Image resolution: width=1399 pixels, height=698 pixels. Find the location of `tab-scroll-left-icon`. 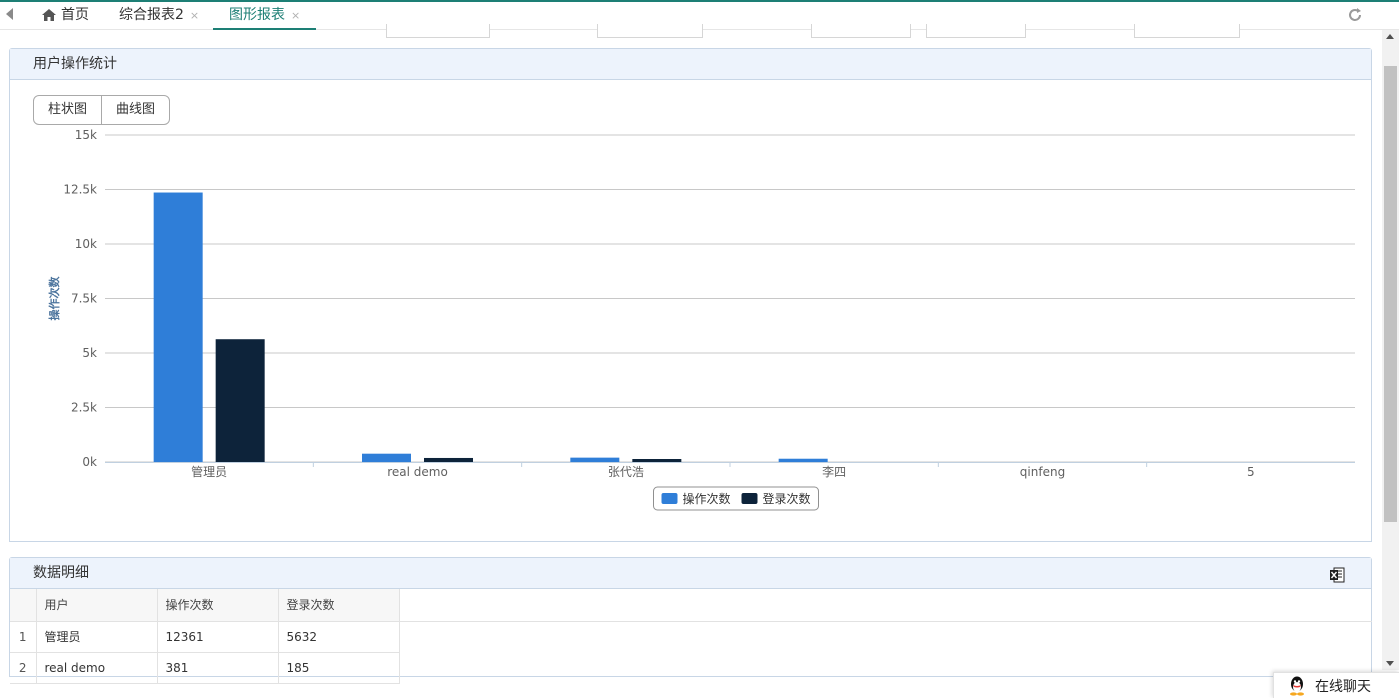

tab-scroll-left-icon is located at coordinates (12, 15).